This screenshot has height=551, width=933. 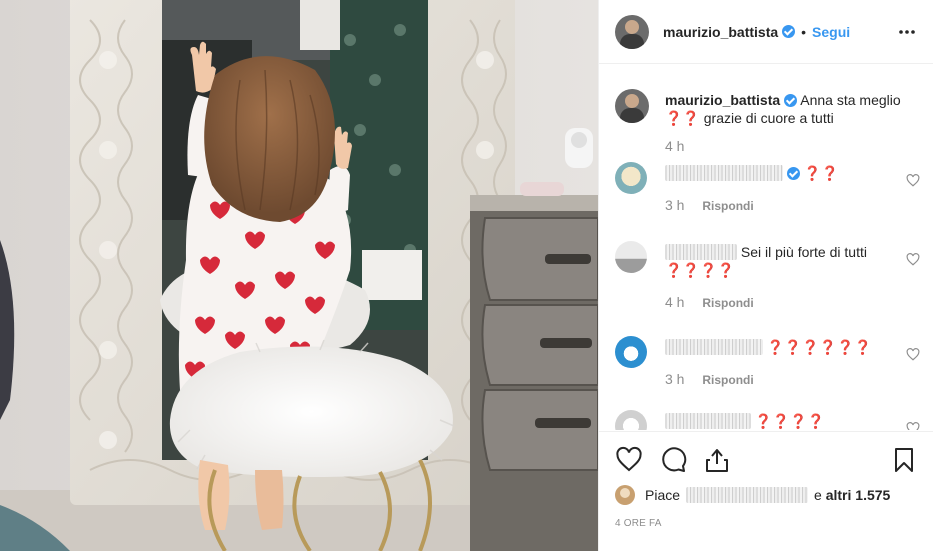 I want to click on comment-text-line2: ❓❓❓❓, so click(x=700, y=270).